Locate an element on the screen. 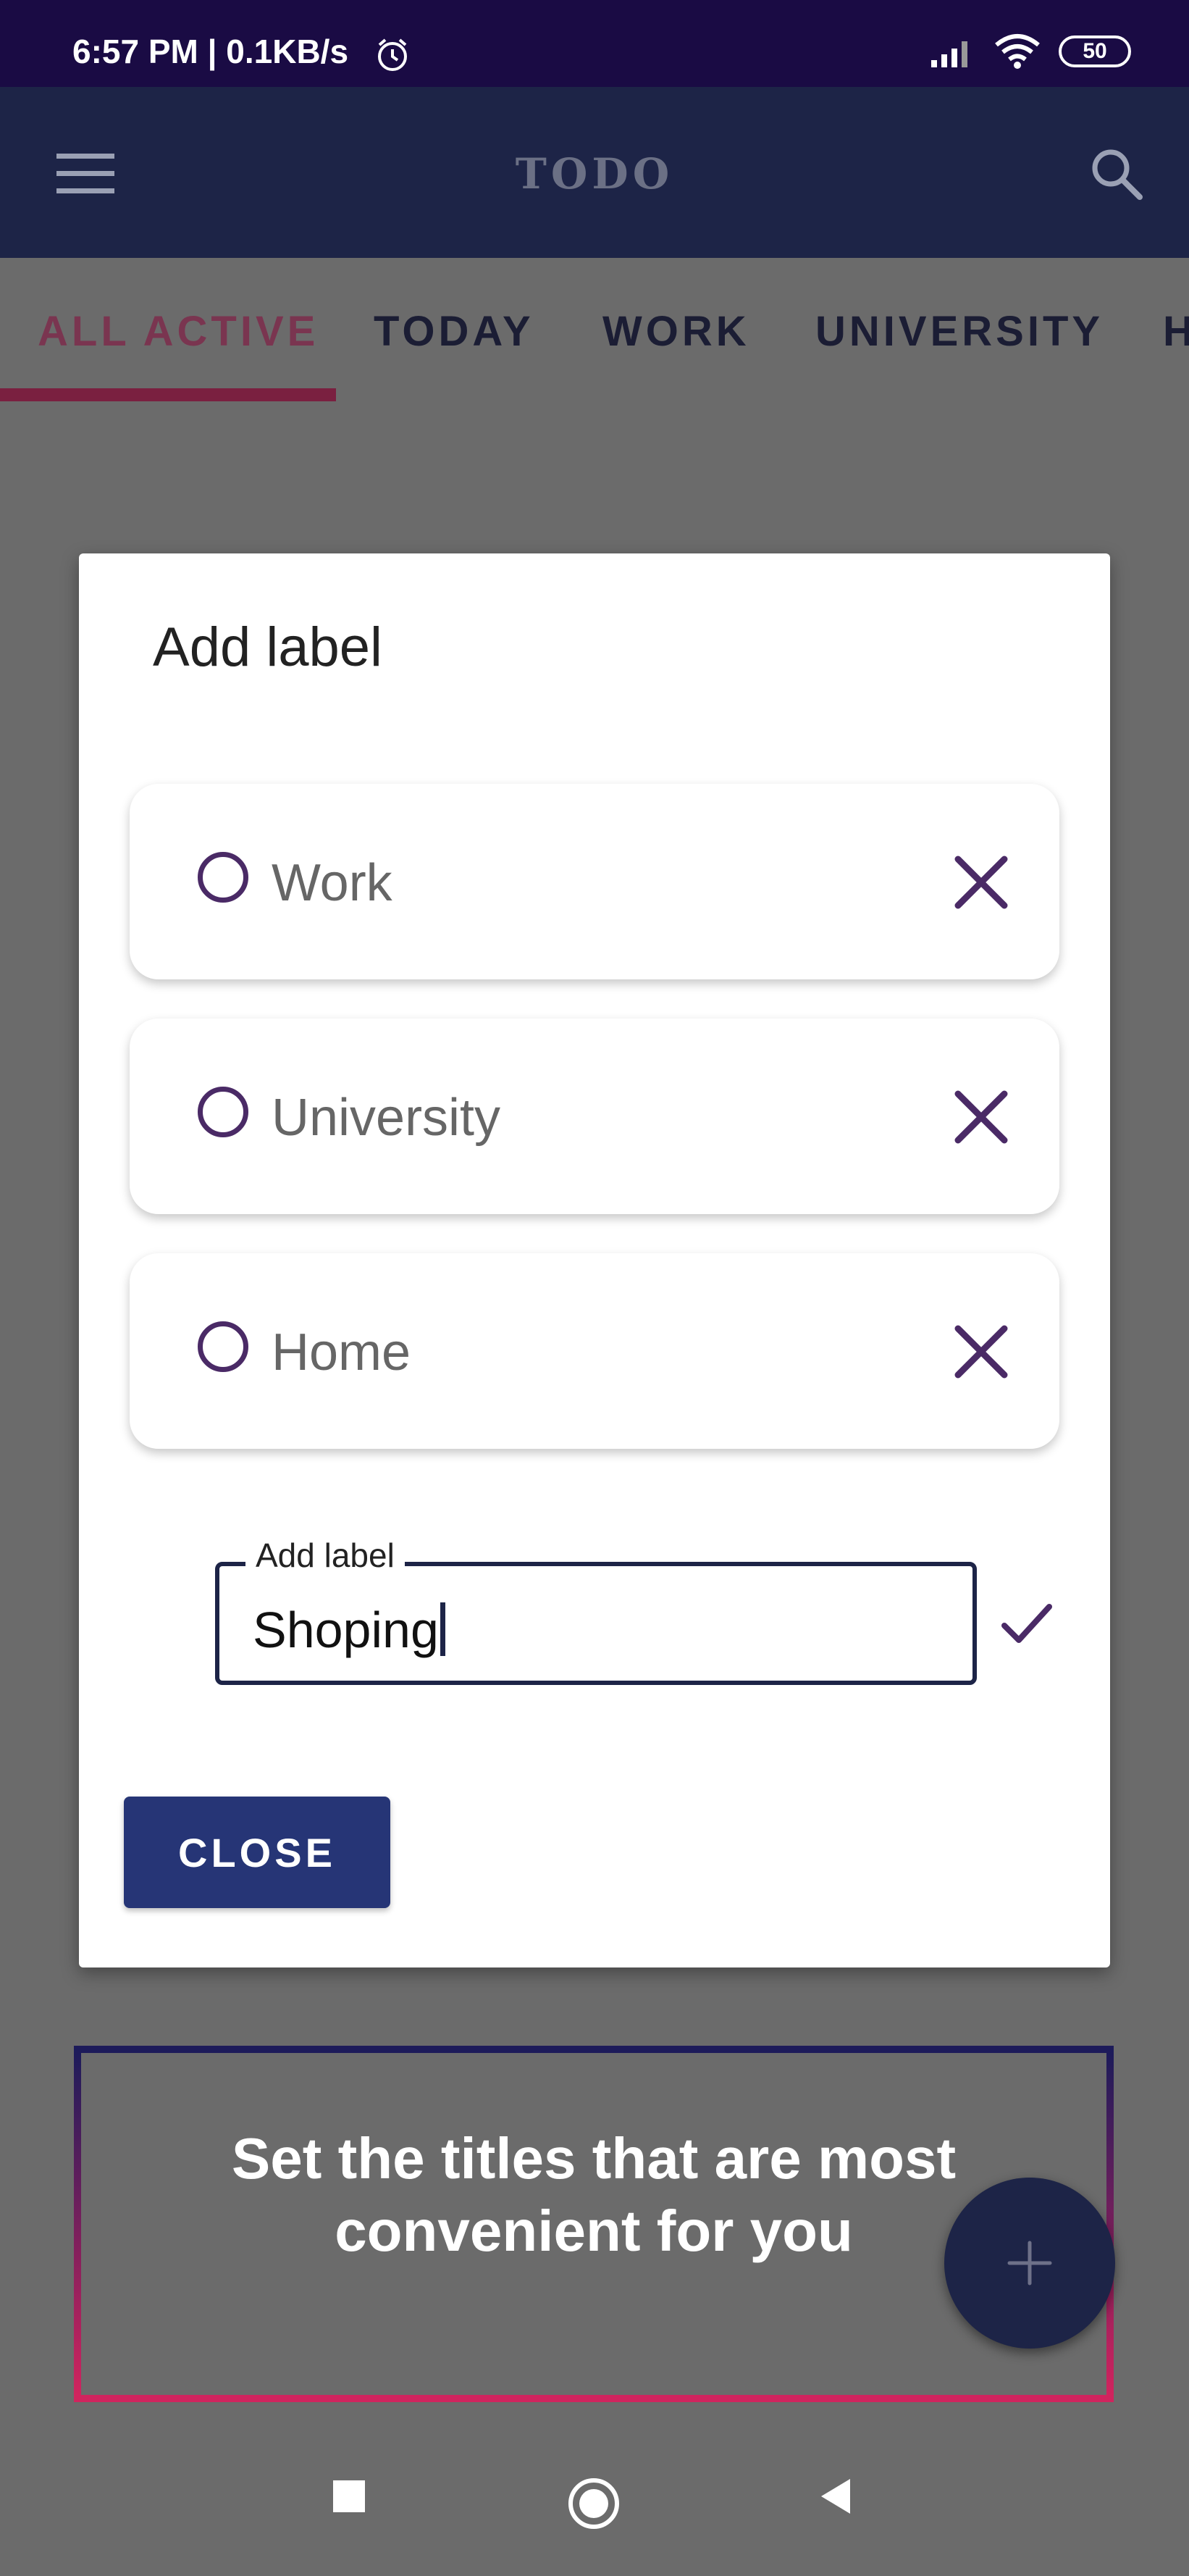  battery-icon: 50 is located at coordinates (1095, 51).